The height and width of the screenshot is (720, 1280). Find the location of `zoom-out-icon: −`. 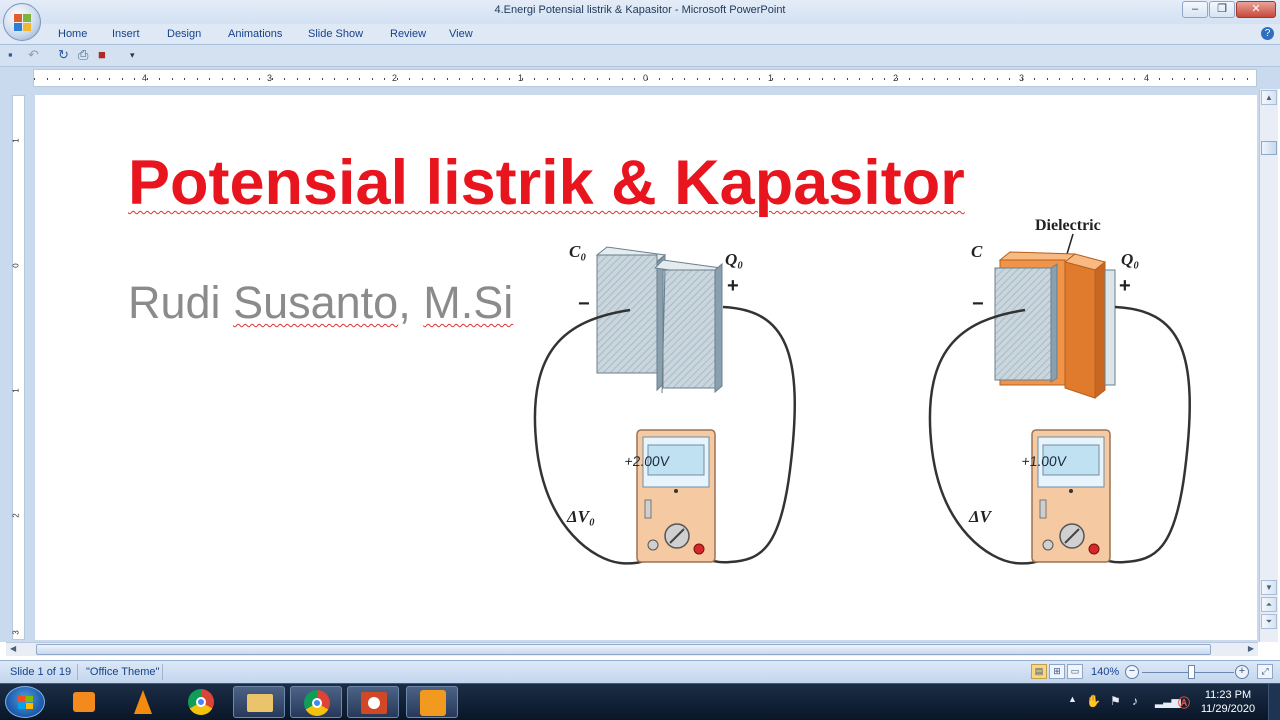

zoom-out-icon: − is located at coordinates (1132, 672).